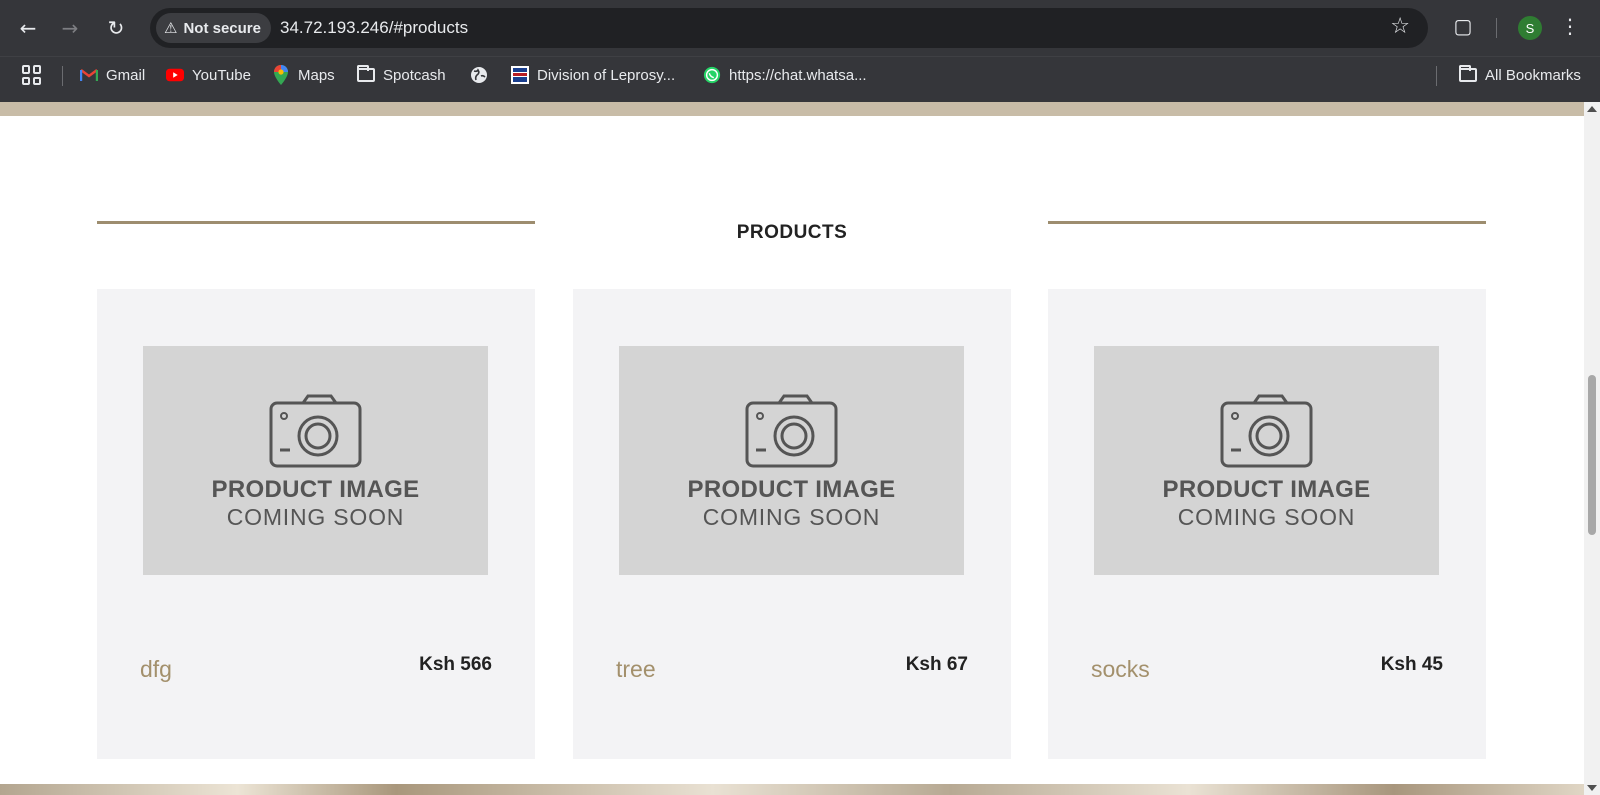 The image size is (1600, 795). What do you see at coordinates (116, 28) in the screenshot?
I see `reload-icon: ↻` at bounding box center [116, 28].